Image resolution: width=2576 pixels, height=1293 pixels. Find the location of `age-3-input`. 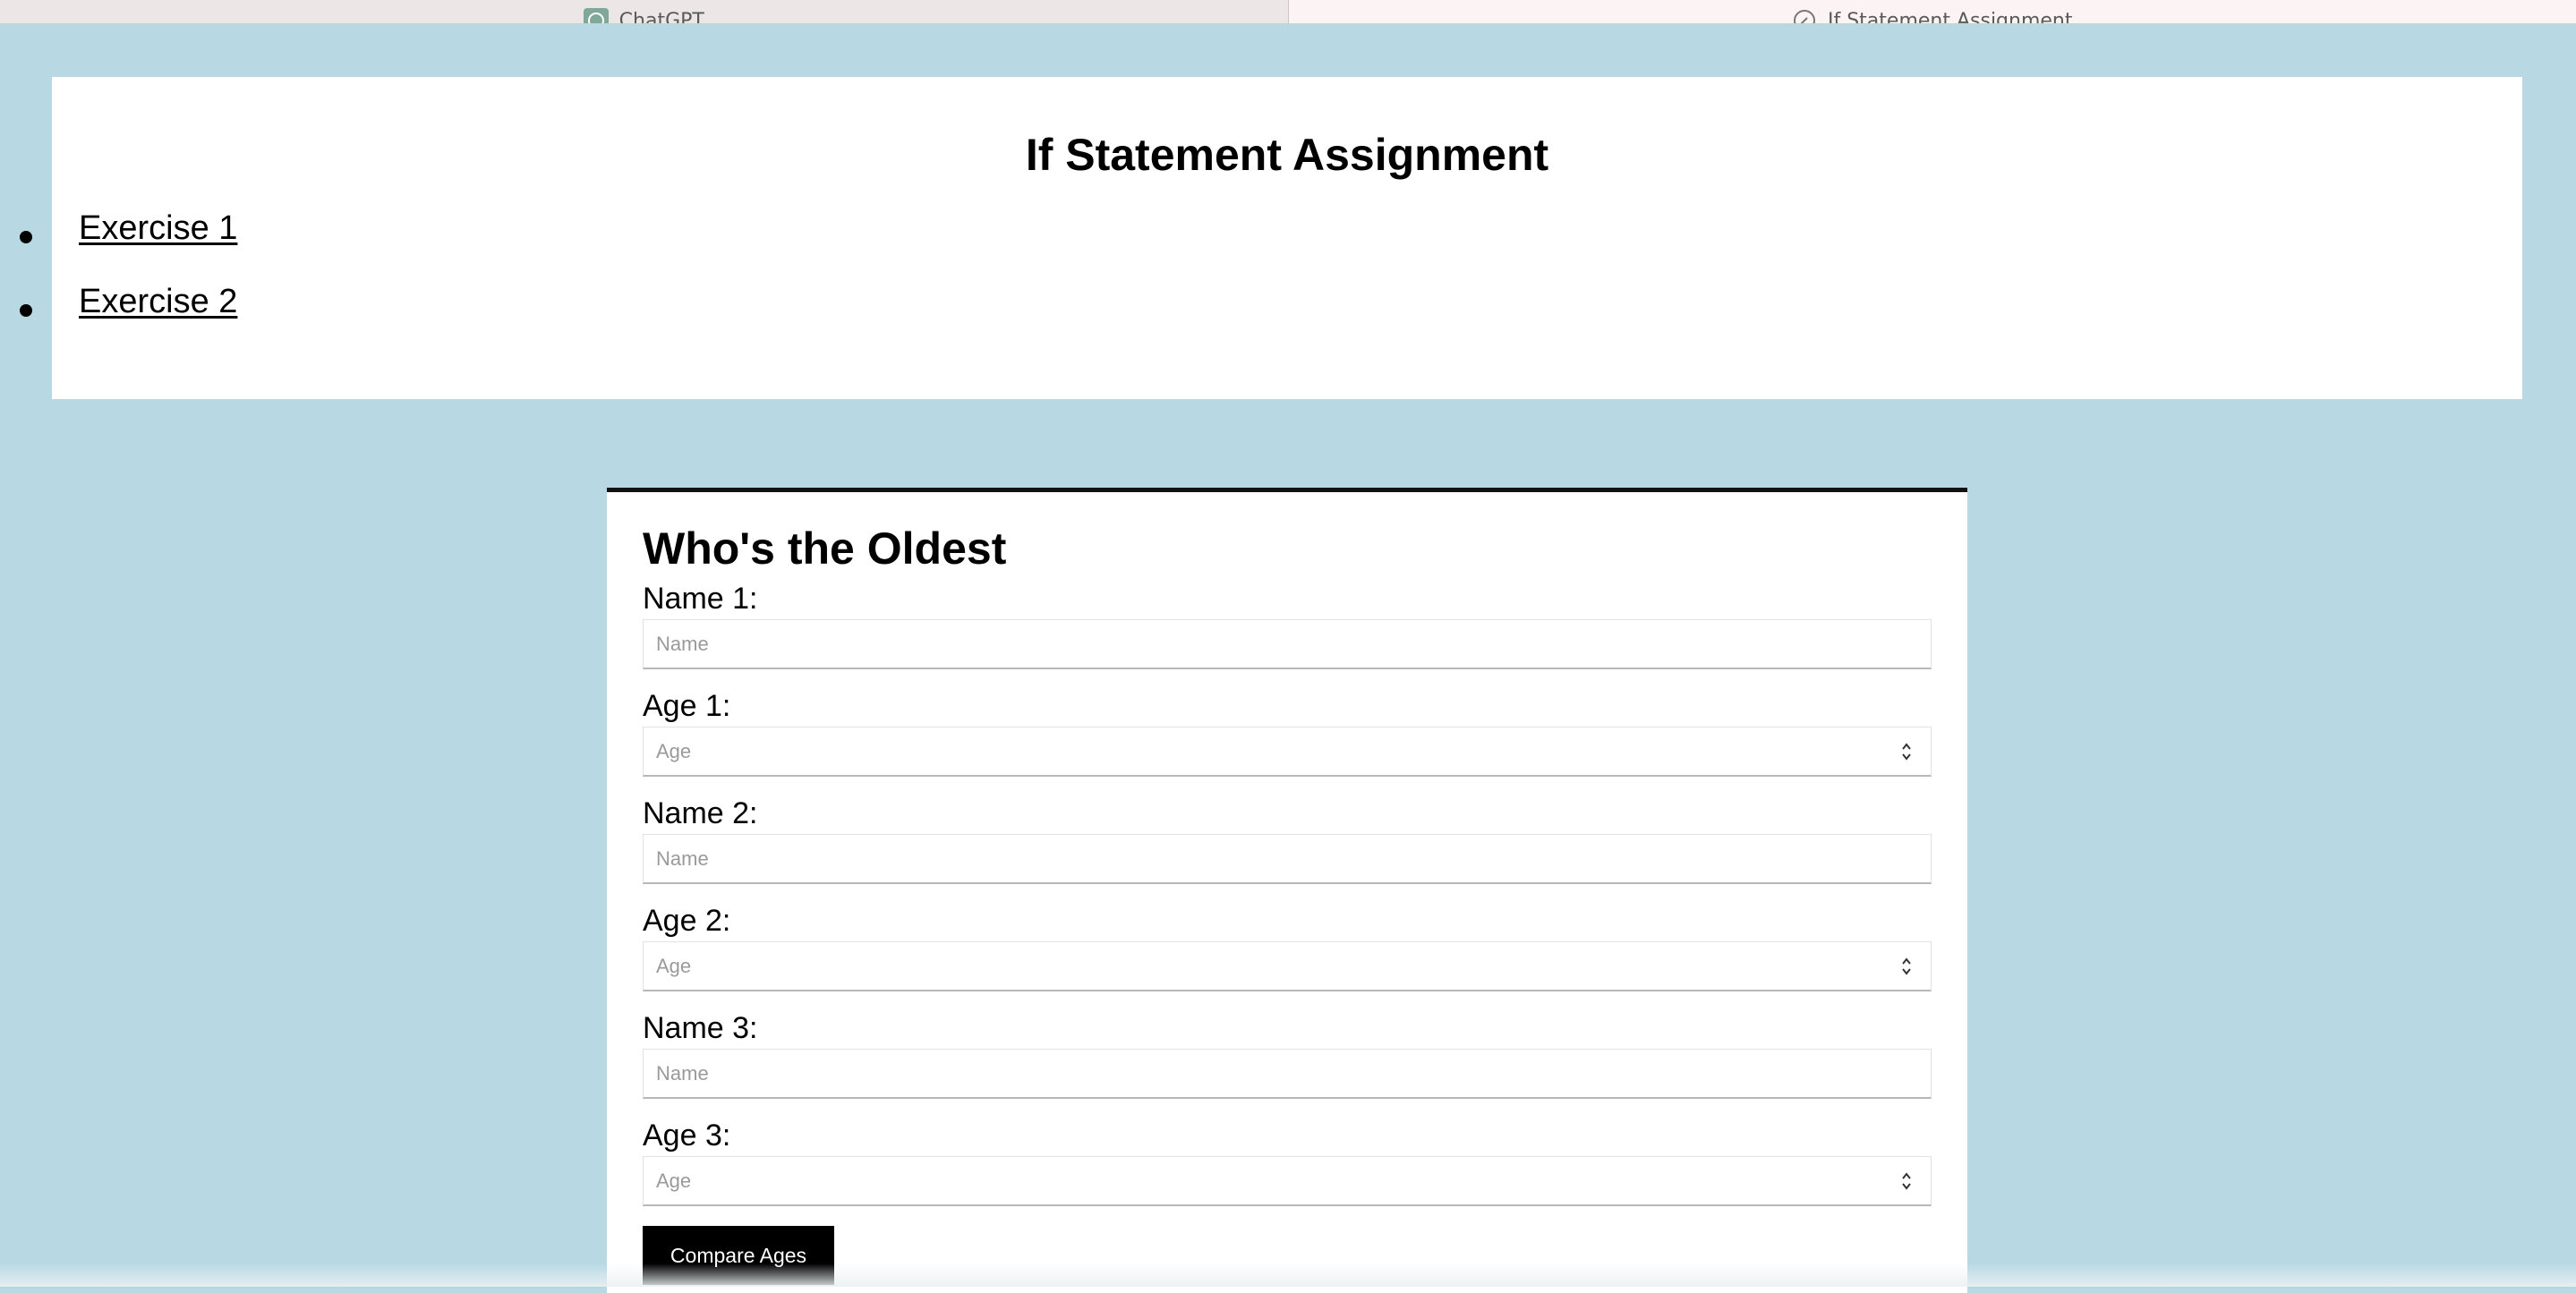

age-3-input is located at coordinates (1287, 1181).